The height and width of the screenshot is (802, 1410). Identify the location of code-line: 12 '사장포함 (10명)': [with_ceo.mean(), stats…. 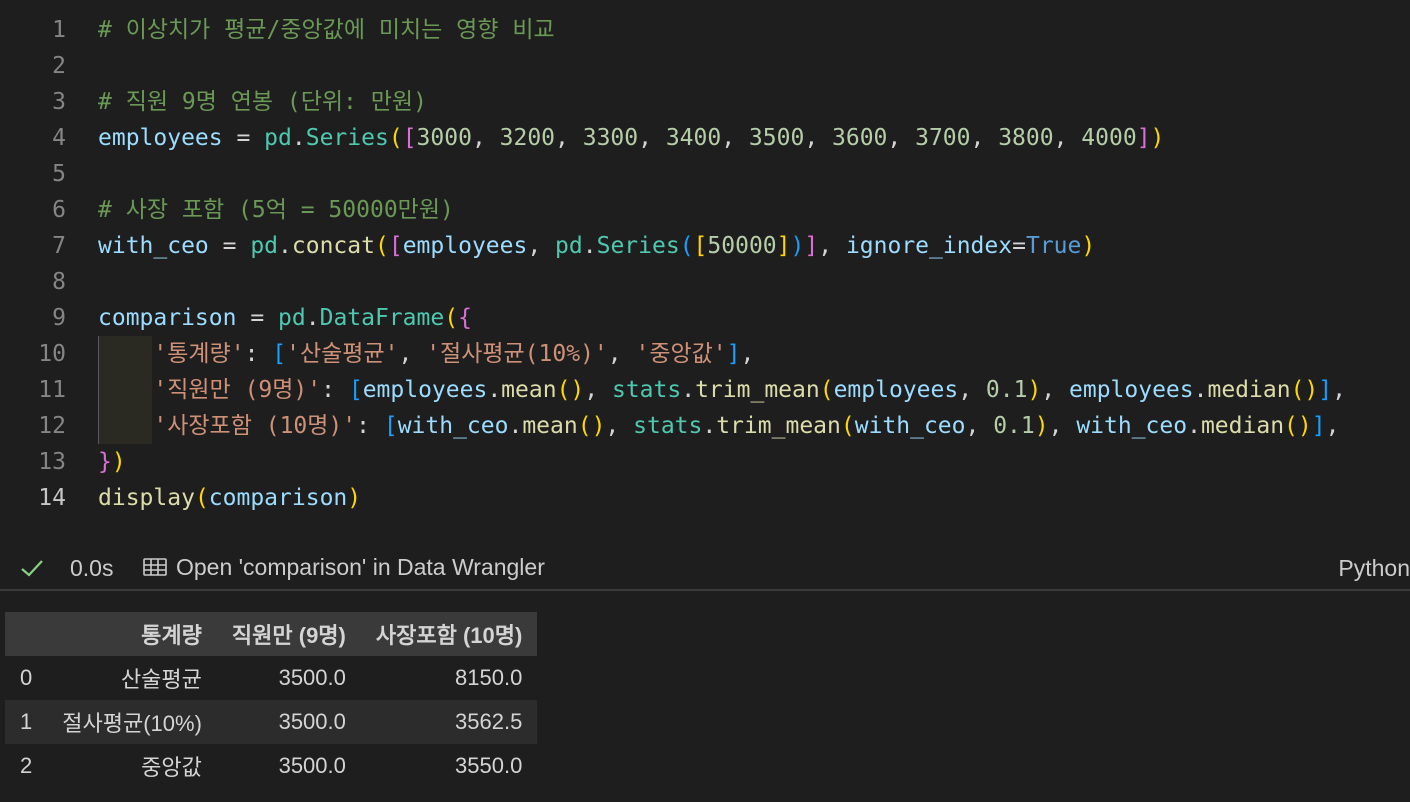
(705, 426).